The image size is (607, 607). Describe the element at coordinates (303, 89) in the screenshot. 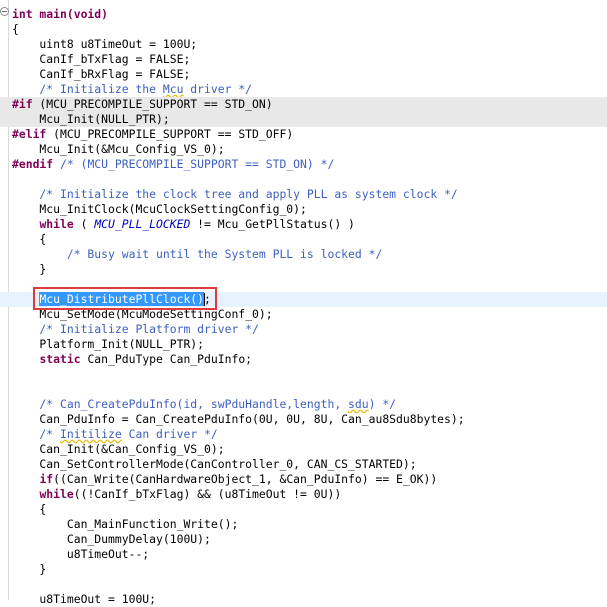

I see `code-line: /* Initialize the Mcu driver */` at that location.